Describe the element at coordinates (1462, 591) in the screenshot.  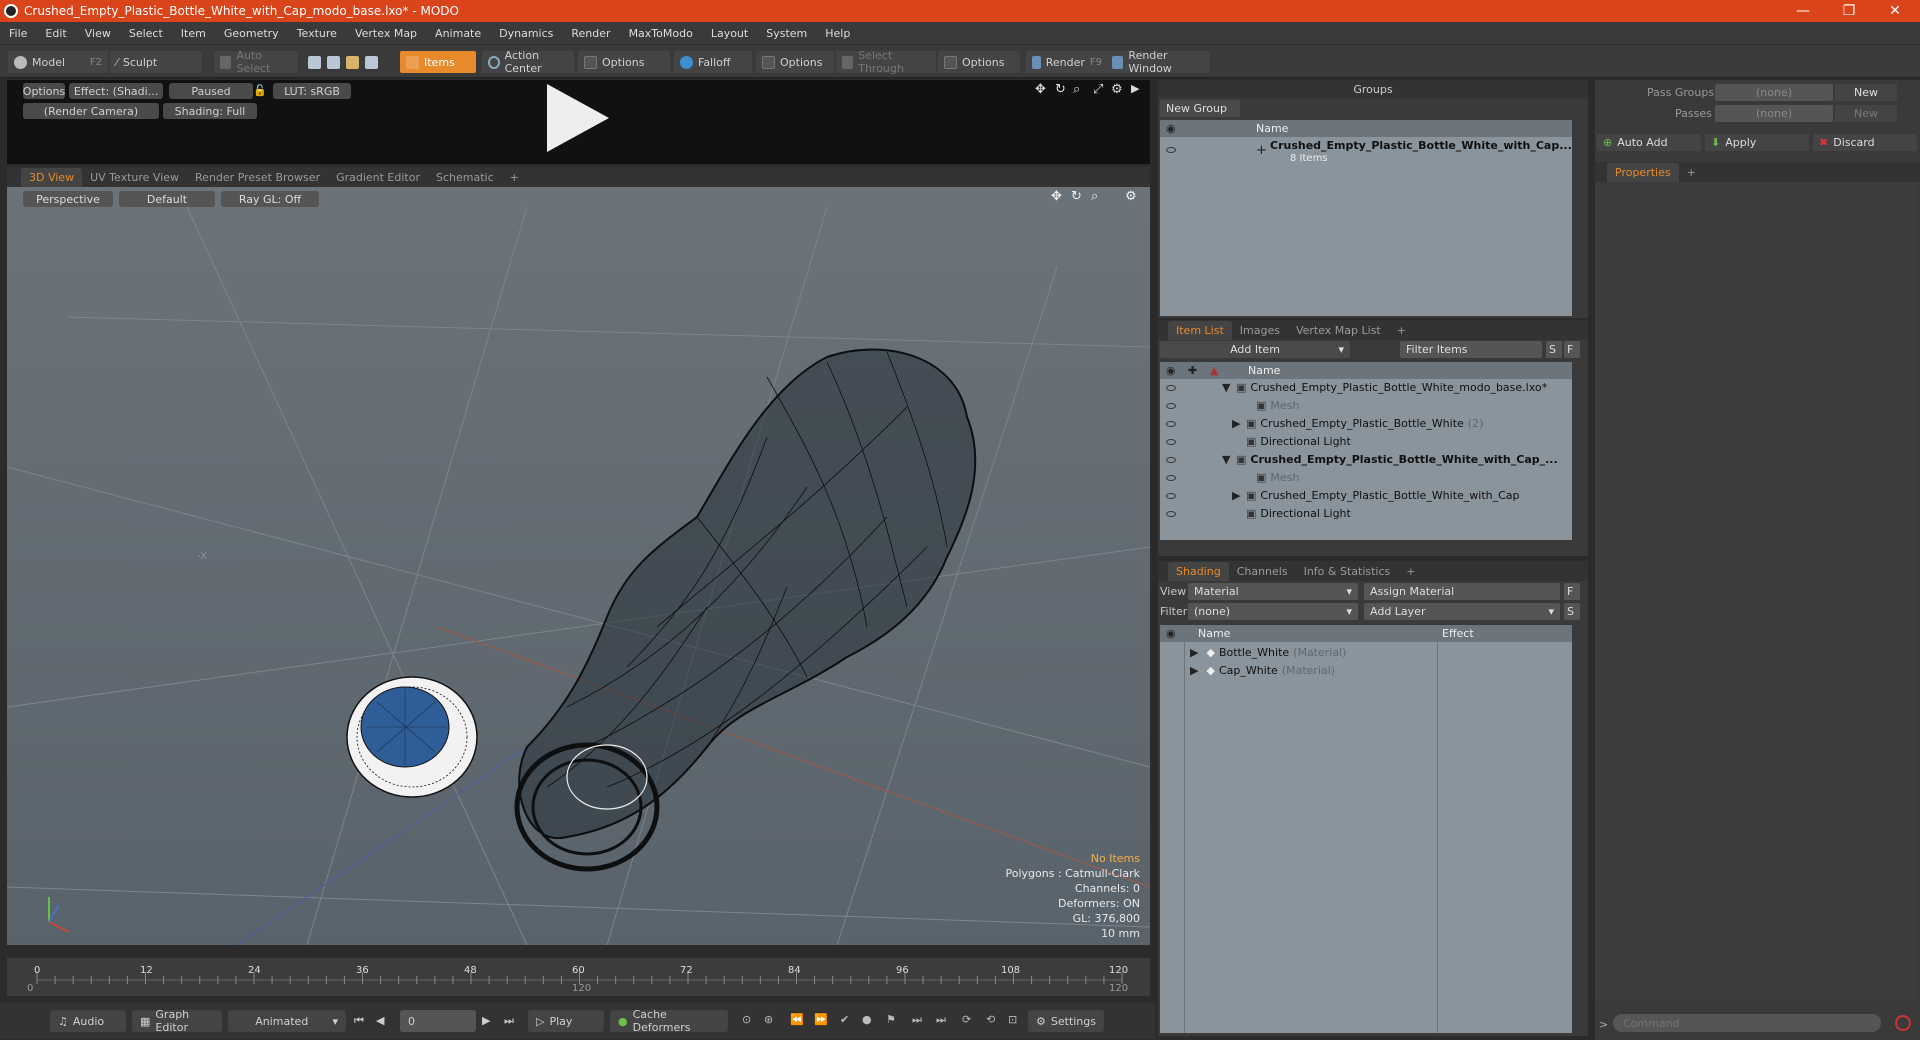
I see `assign-material-button: Assign Material` at that location.